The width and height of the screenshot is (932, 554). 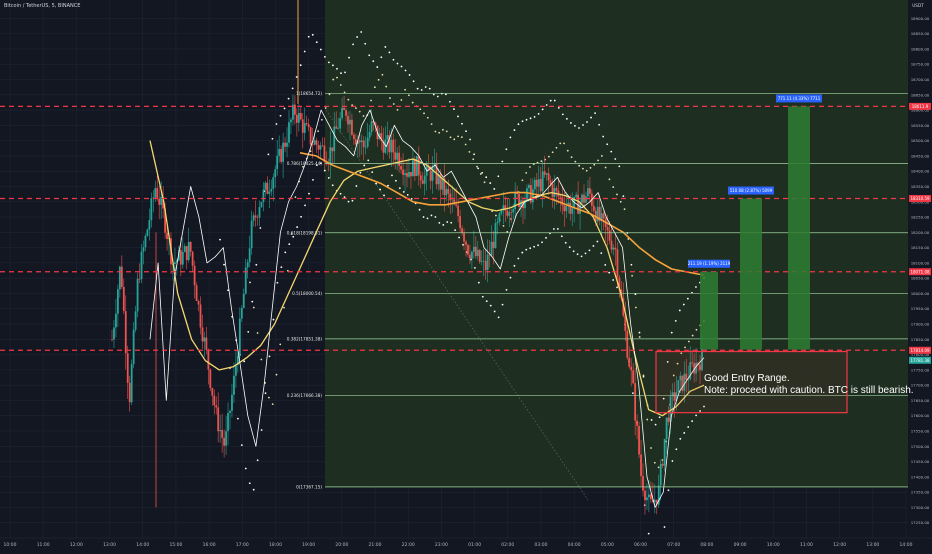 I want to click on price-tick-label: 18250.00, so click(x=920, y=217).